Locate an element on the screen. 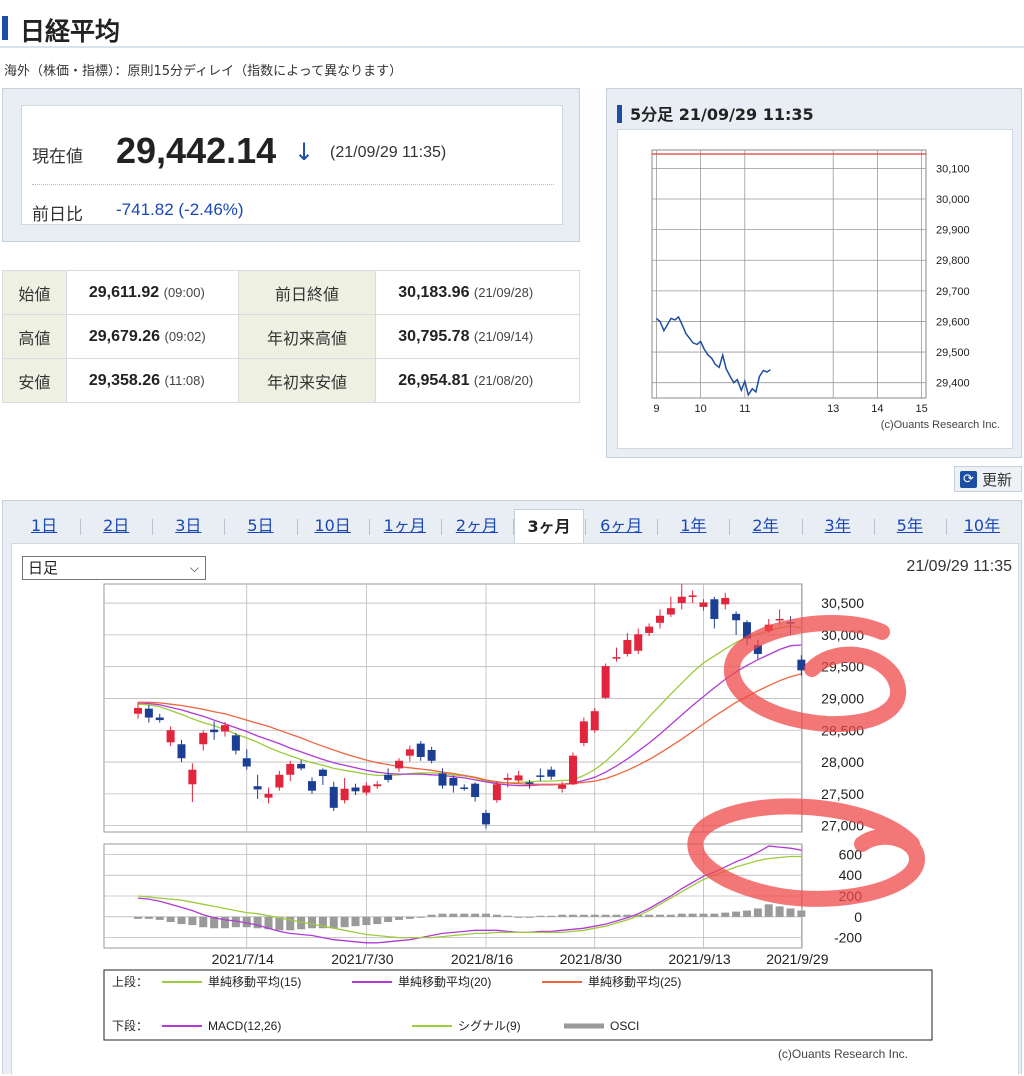 The width and height of the screenshot is (1024, 1076). y-tick-label: 29,000 is located at coordinates (842, 698).